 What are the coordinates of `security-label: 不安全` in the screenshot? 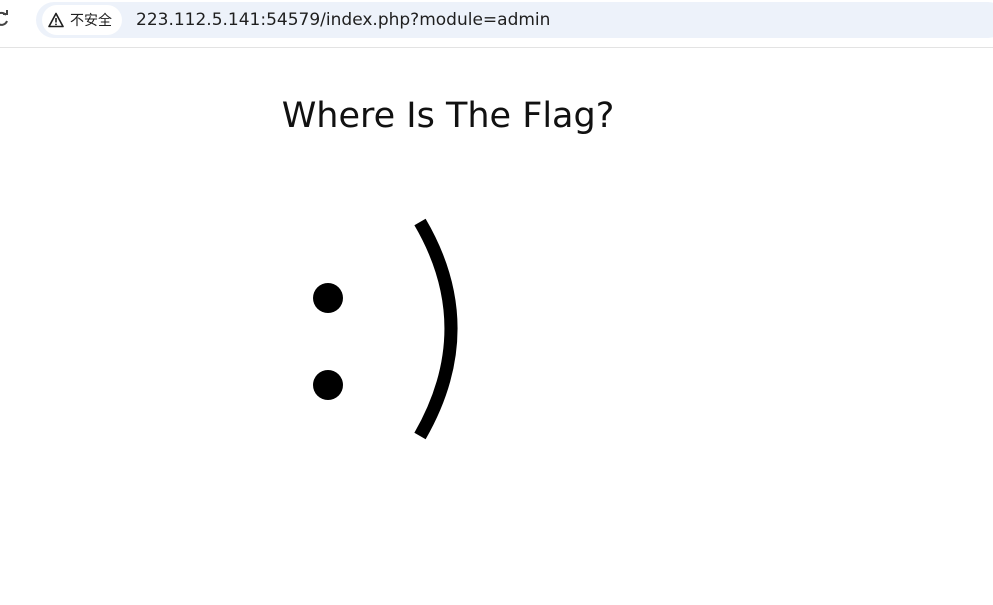 It's located at (91, 21).